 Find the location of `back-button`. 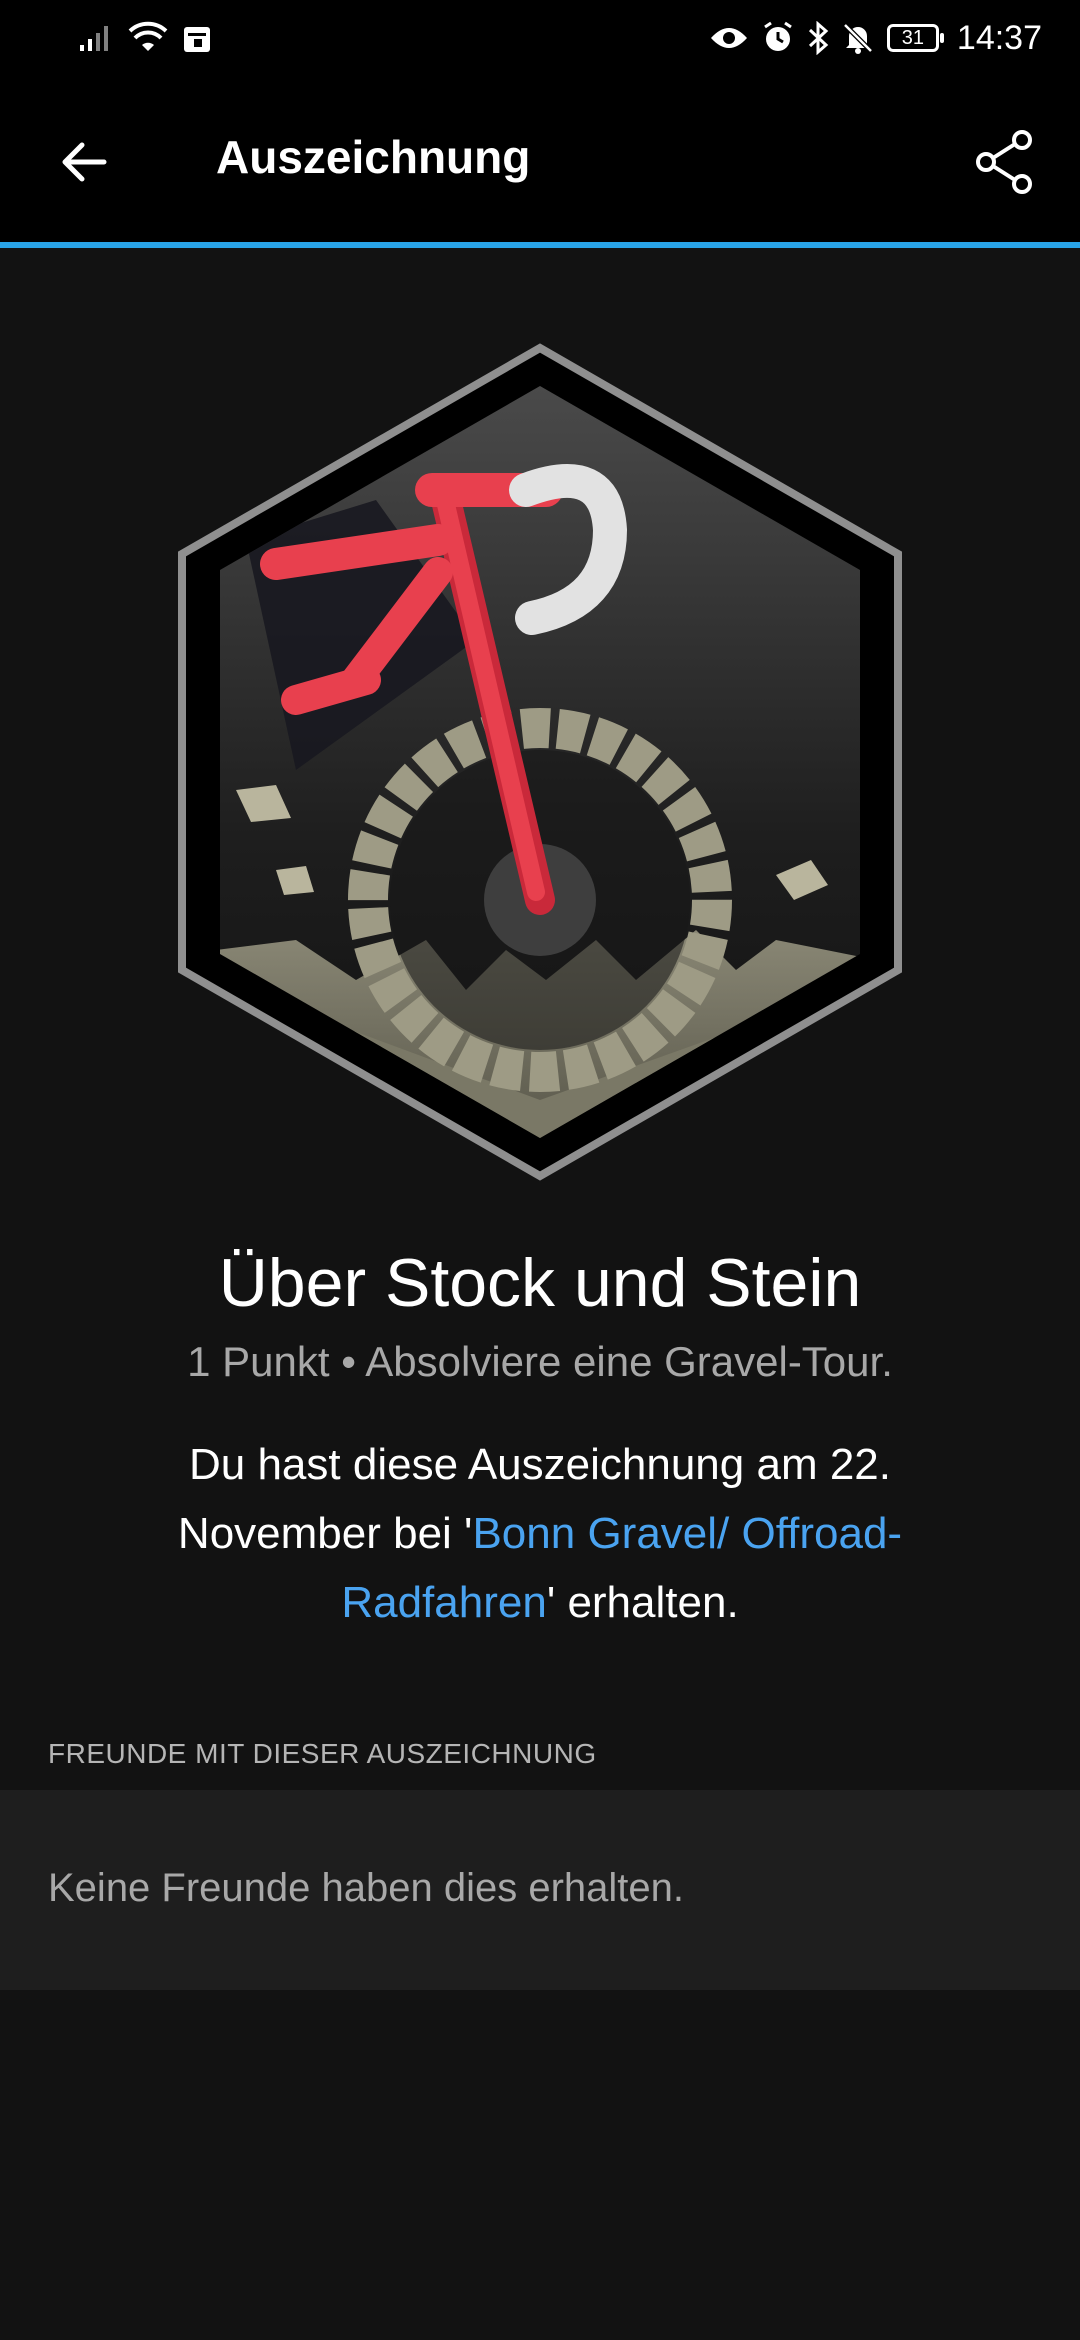

back-button is located at coordinates (84, 162).